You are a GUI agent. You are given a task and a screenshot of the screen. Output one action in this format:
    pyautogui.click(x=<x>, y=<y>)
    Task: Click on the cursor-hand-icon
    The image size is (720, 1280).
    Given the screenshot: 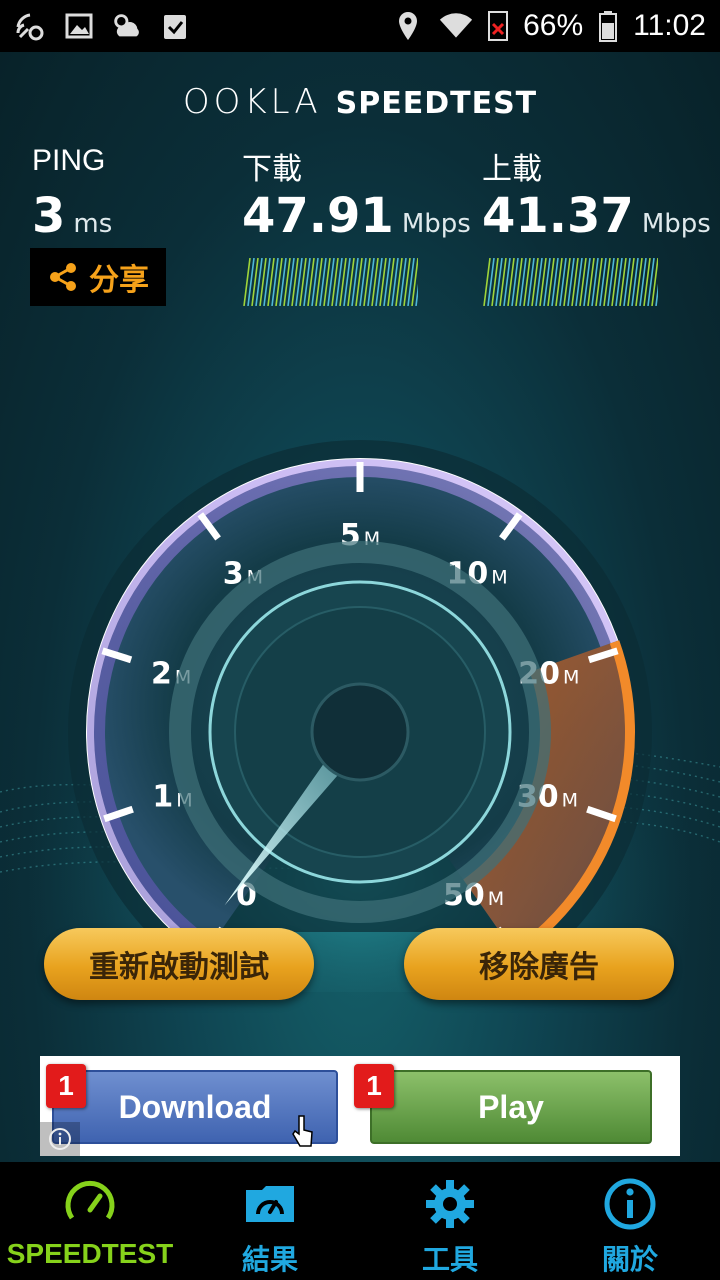 What is the action you would take?
    pyautogui.click(x=303, y=1134)
    